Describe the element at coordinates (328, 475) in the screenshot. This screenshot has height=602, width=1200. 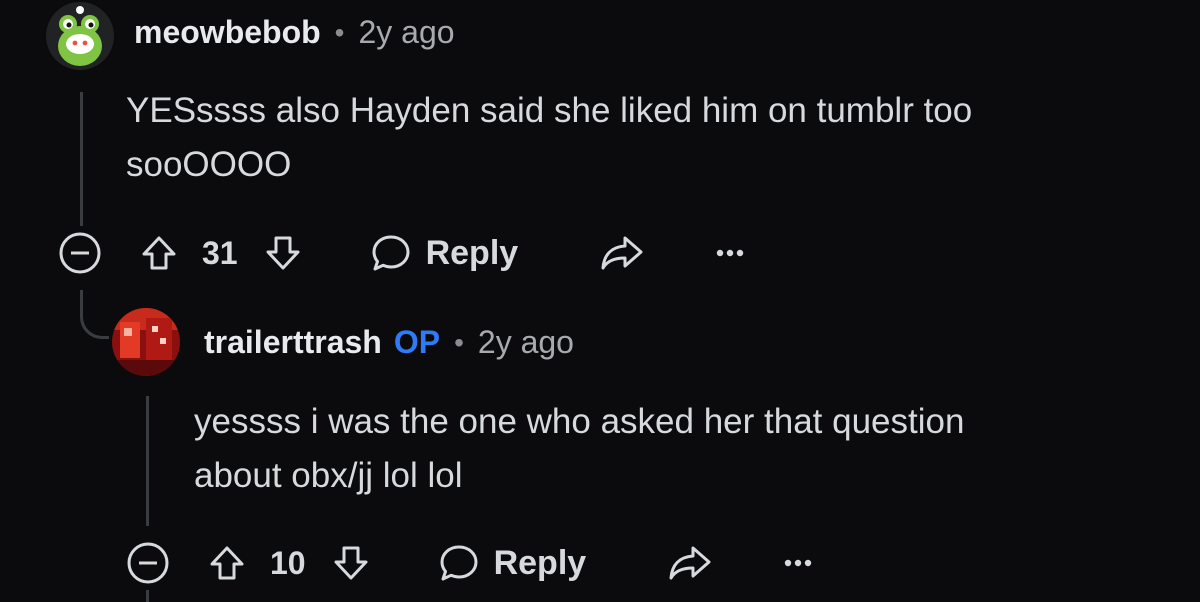
I see `comment-body-line: about obx/jj lol lol` at that location.